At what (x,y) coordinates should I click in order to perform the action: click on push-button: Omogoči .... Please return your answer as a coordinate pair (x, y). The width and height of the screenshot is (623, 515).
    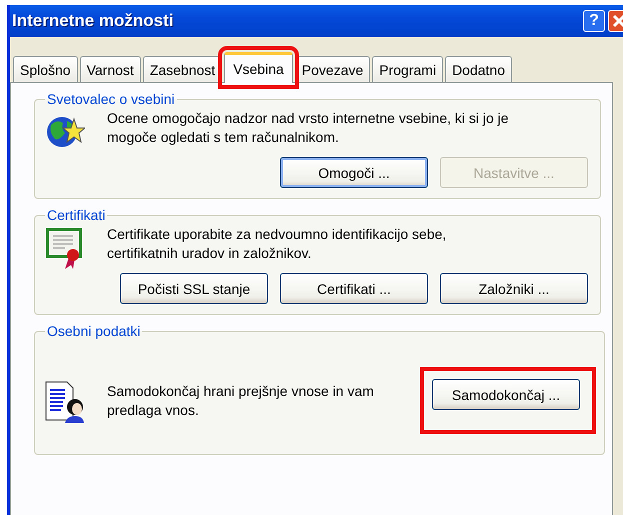
    Looking at the image, I should click on (354, 172).